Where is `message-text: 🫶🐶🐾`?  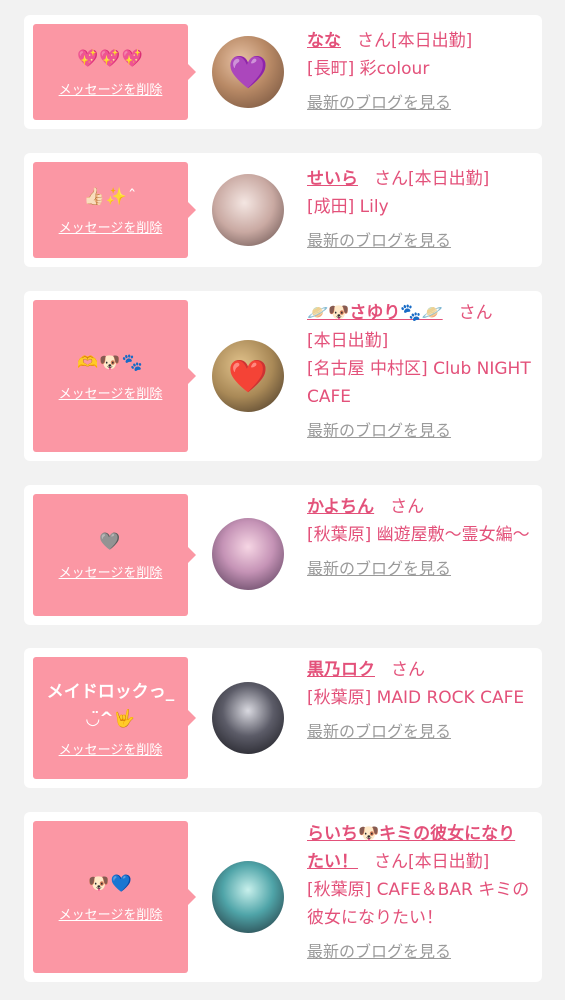
message-text: 🫶🐶🐾 is located at coordinates (110, 363).